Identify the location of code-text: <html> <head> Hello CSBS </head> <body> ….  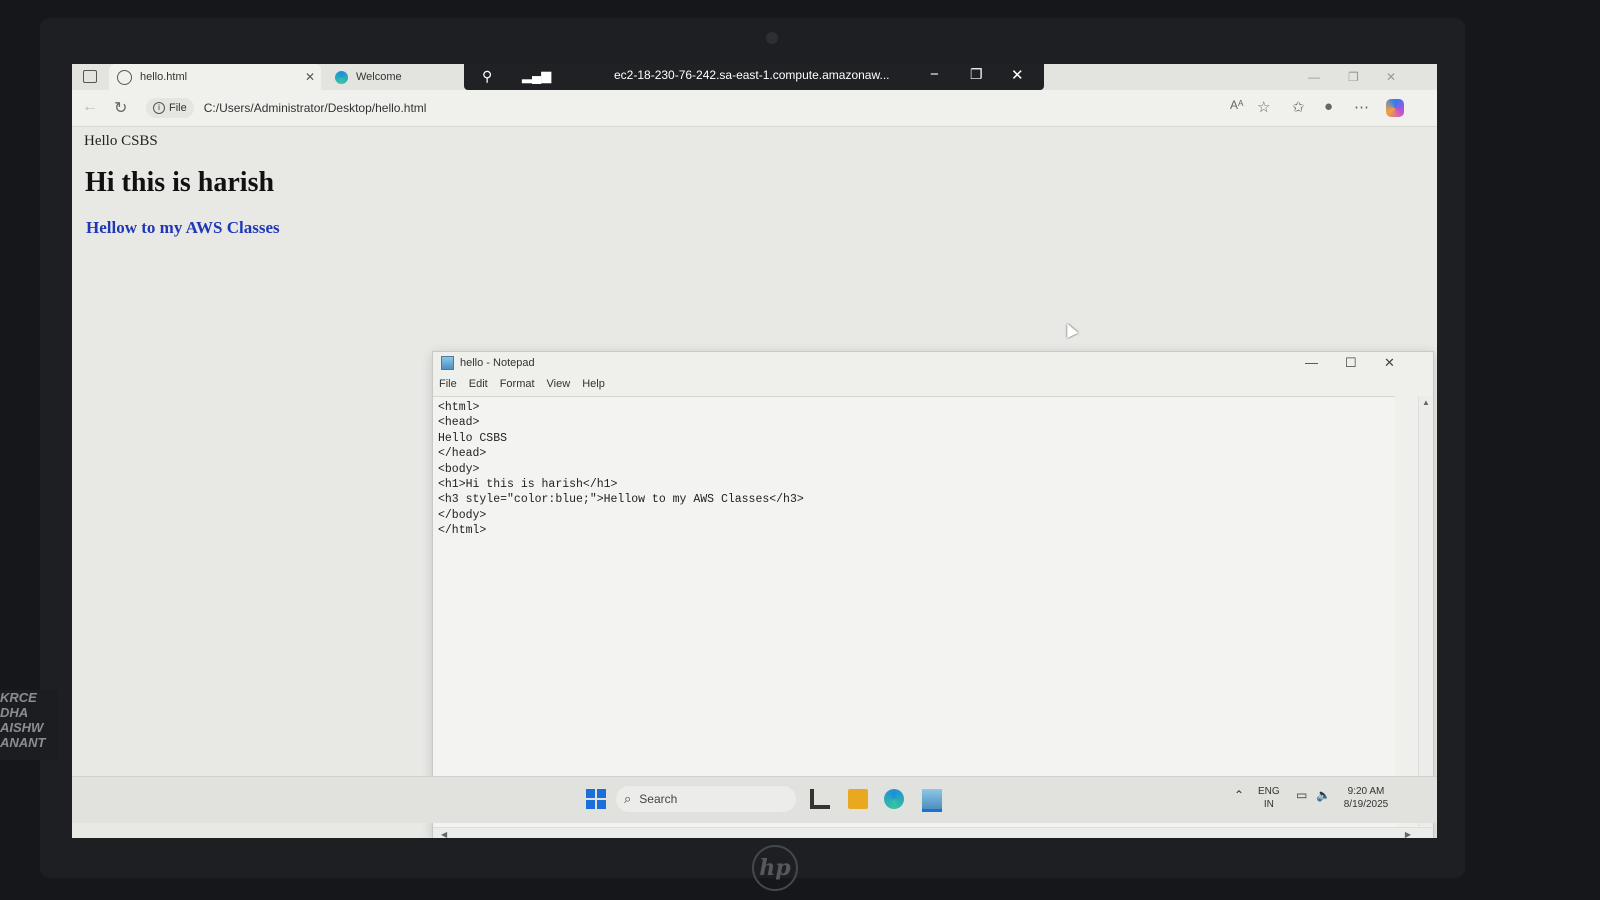
(621, 469).